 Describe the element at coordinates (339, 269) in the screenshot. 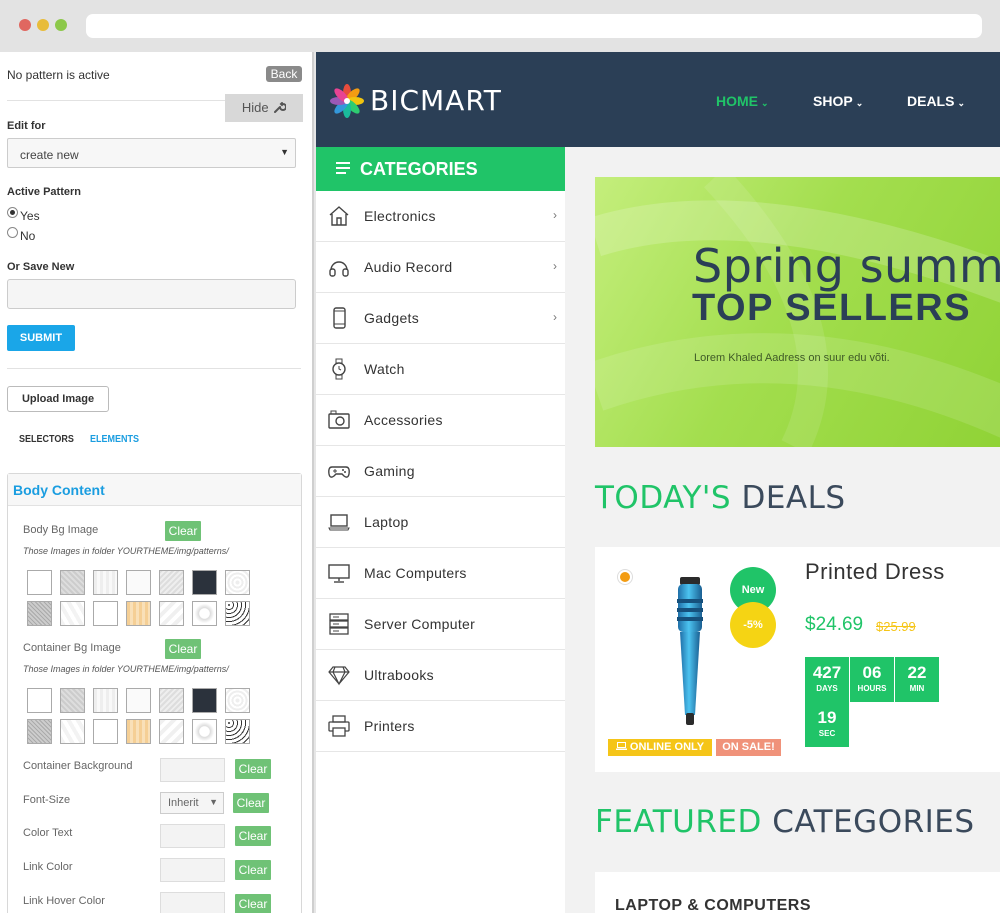

I see `headphones-icon` at that location.